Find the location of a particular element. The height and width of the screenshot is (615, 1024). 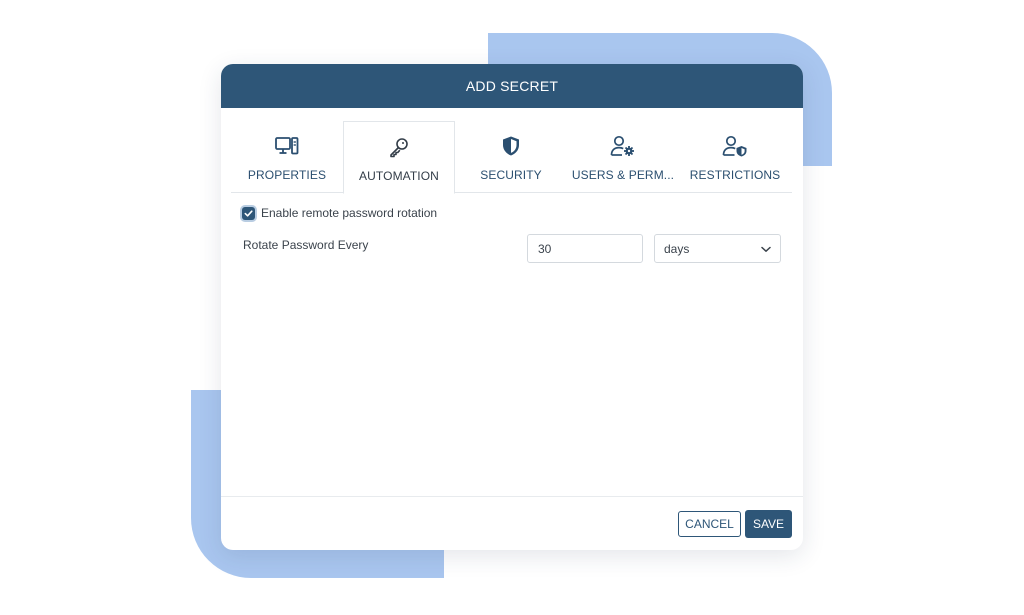

checkmark-icon is located at coordinates (248, 213).